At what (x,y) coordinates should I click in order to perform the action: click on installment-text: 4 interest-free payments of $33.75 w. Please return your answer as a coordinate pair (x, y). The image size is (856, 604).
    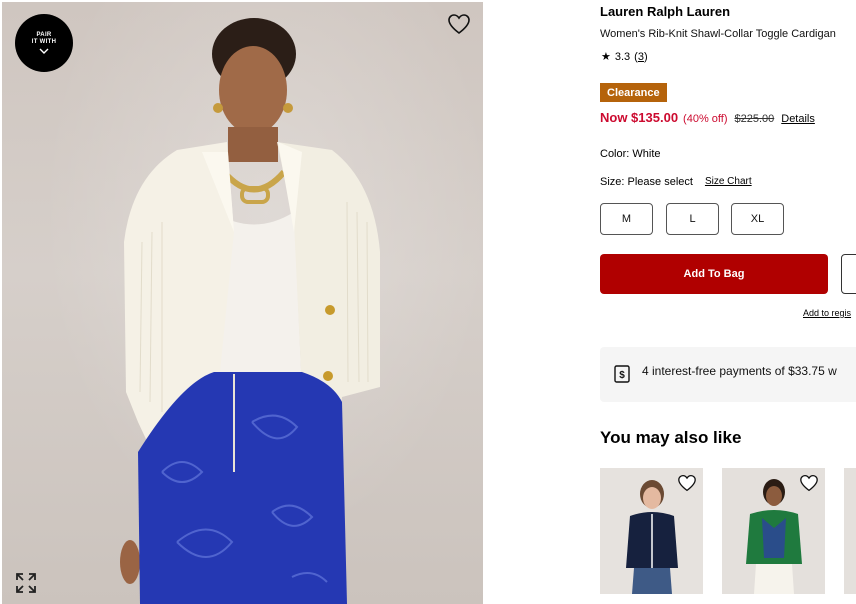
    Looking at the image, I should click on (739, 371).